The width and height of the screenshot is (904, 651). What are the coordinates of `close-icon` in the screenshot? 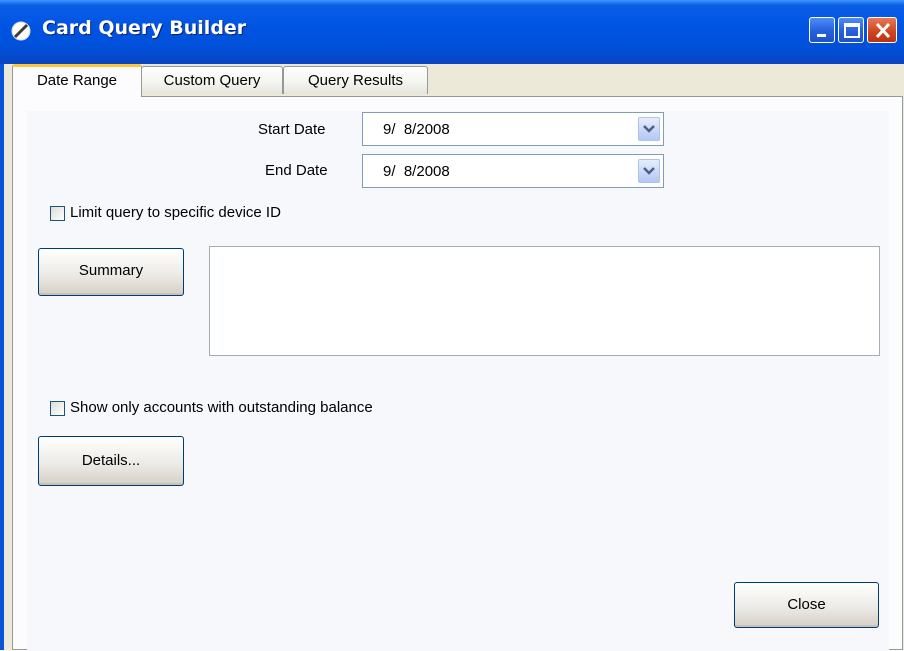 It's located at (883, 30).